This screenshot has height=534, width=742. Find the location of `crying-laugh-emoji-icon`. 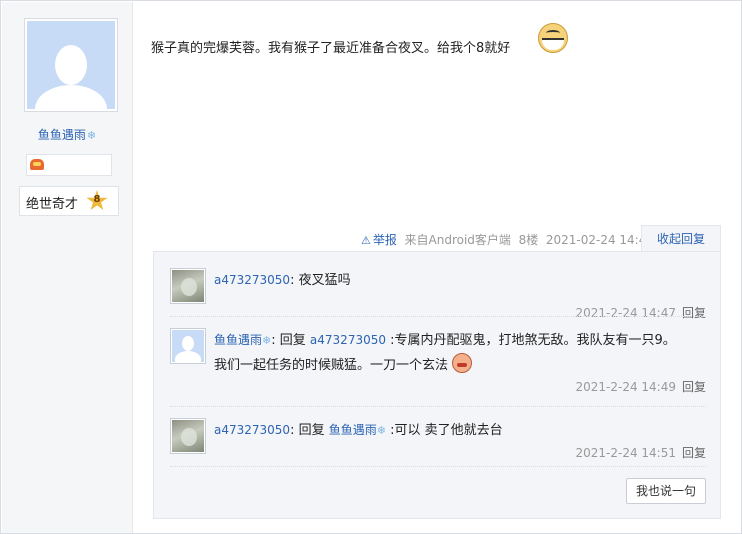

crying-laugh-emoji-icon is located at coordinates (553, 38).